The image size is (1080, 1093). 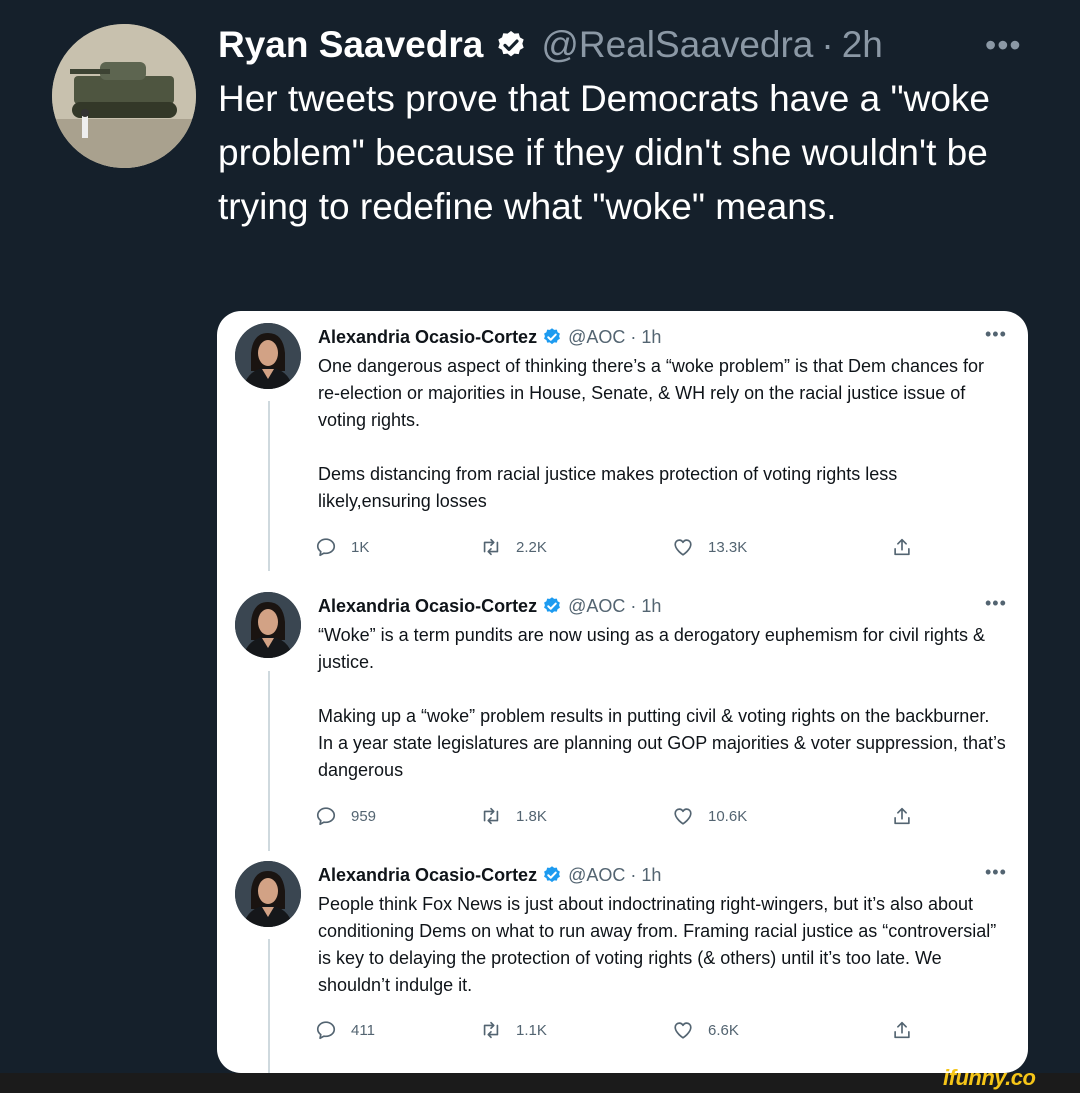 What do you see at coordinates (728, 816) in the screenshot?
I see `like-count: 10.6K` at bounding box center [728, 816].